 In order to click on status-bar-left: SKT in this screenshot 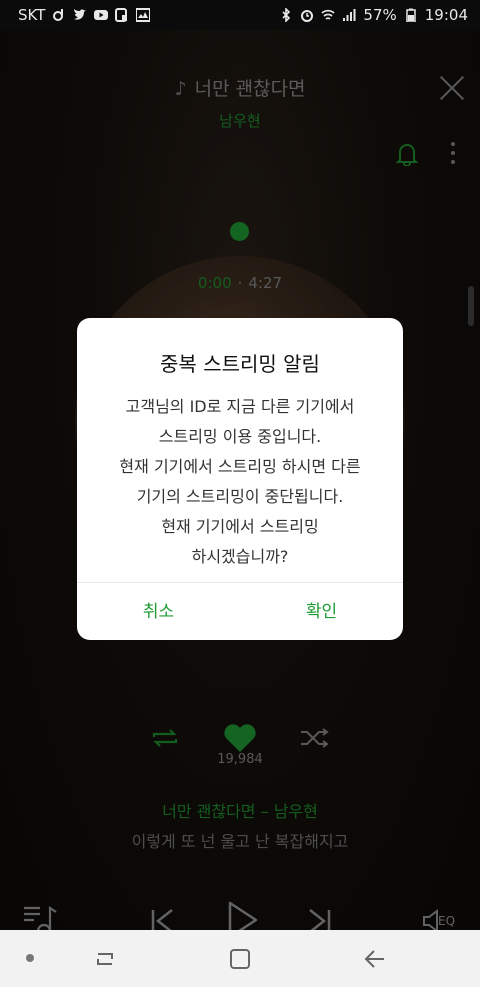, I will do `click(84, 15)`.